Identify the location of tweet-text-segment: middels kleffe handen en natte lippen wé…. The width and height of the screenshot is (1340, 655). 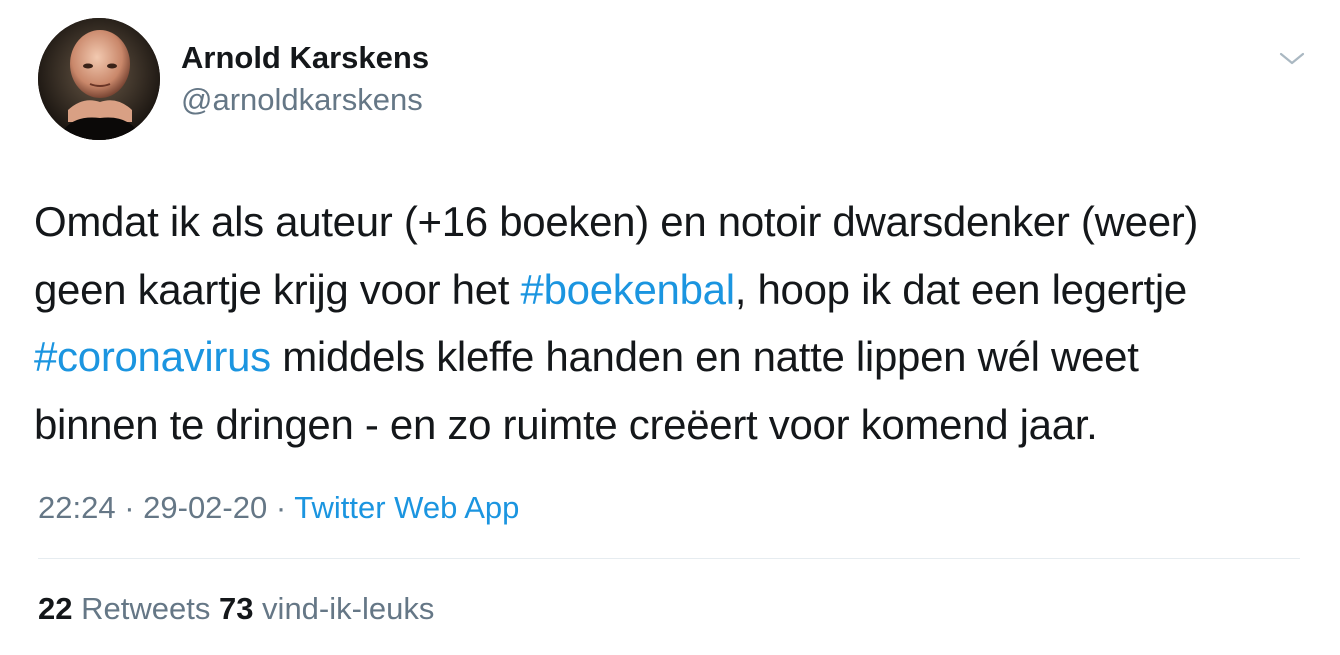
(704, 356).